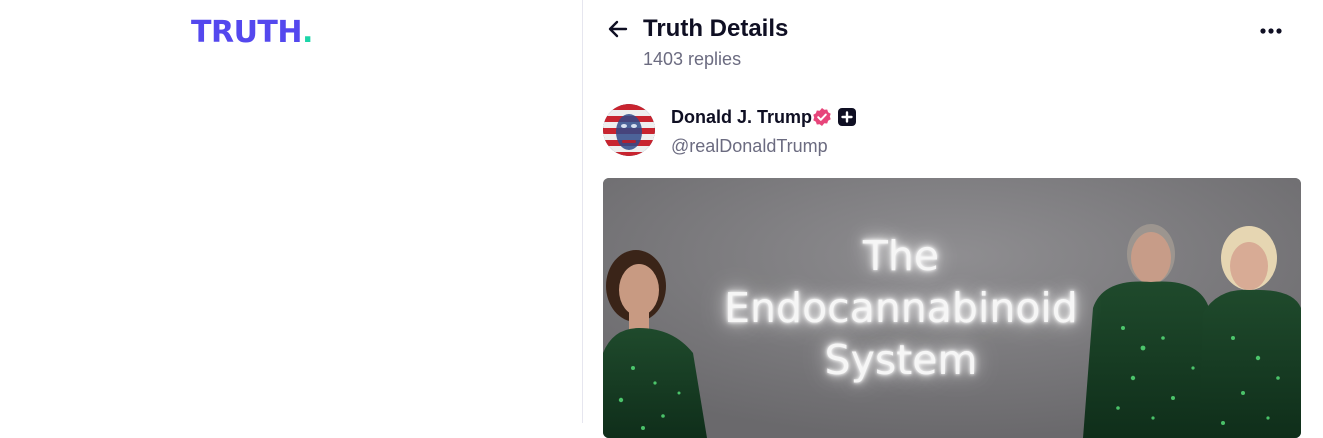 The image size is (1323, 438). I want to click on overlay-line-3: System, so click(901, 360).